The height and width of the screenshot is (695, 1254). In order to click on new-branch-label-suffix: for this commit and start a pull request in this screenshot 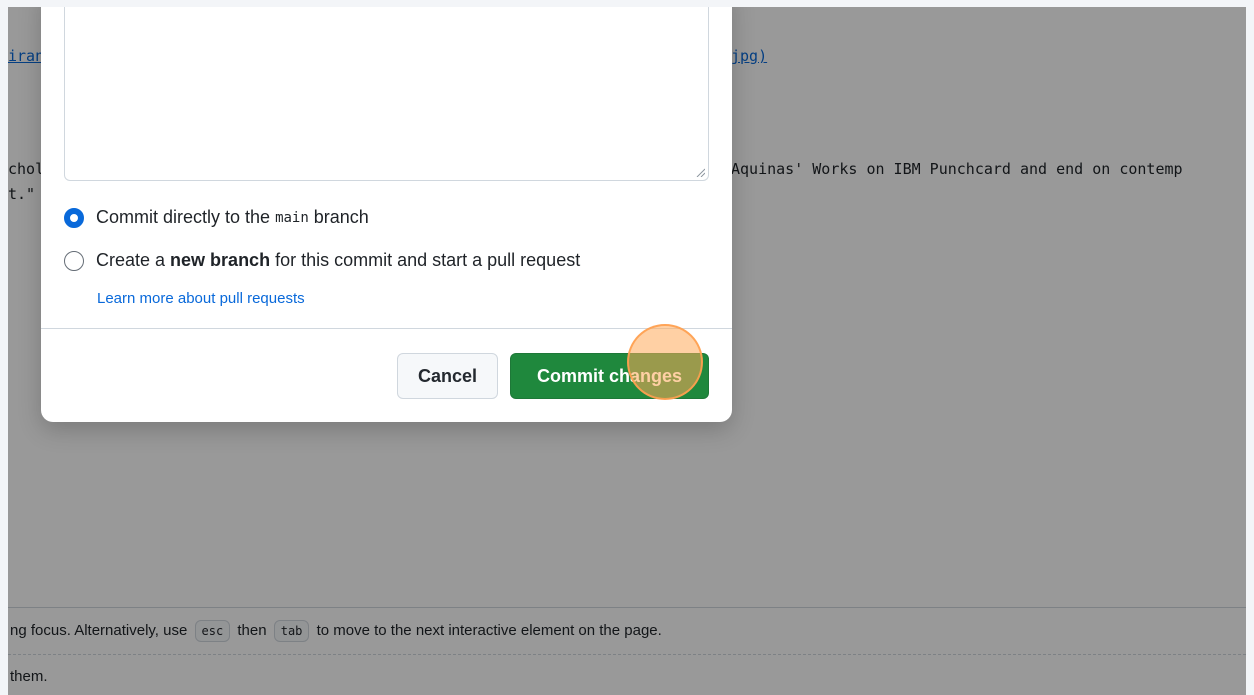, I will do `click(428, 260)`.